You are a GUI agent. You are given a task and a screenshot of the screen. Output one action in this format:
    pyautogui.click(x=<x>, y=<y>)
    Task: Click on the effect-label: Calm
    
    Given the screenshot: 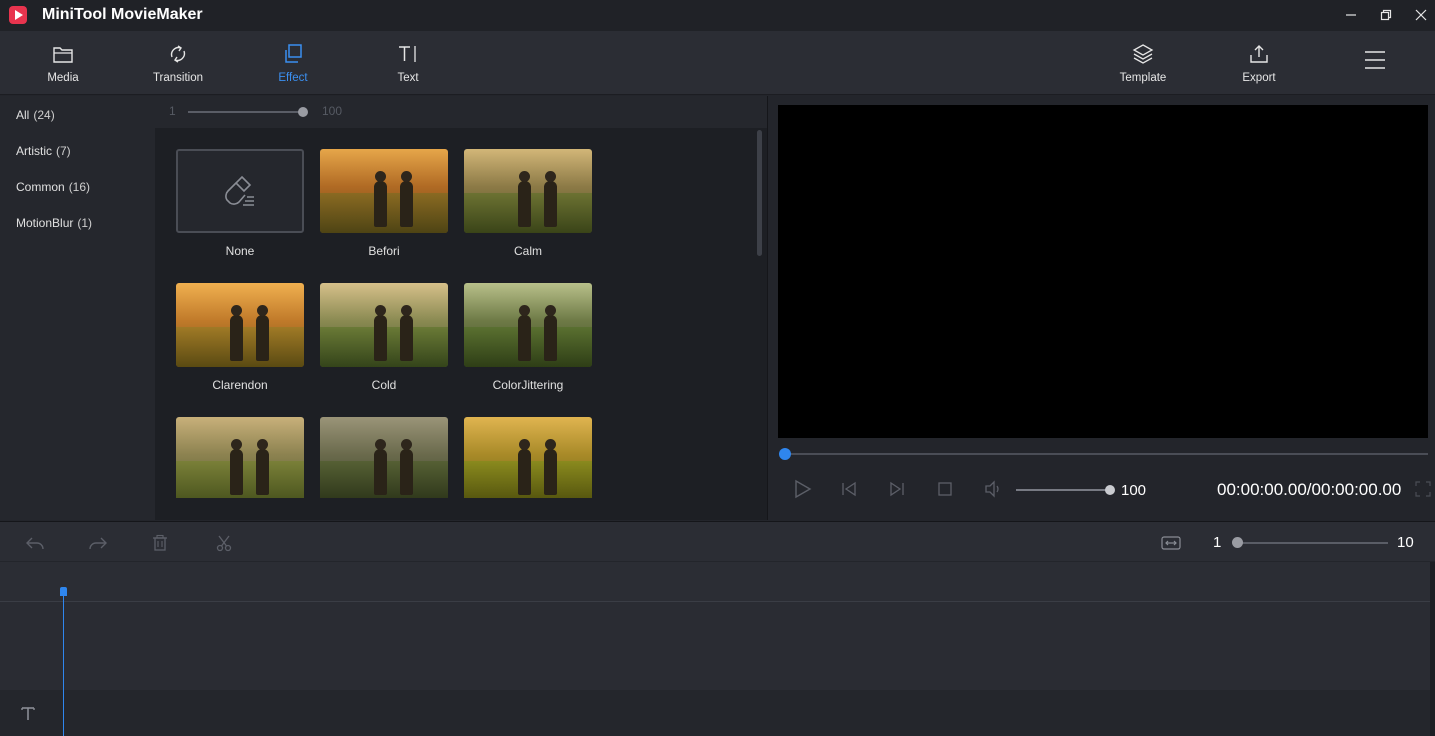 What is the action you would take?
    pyautogui.click(x=527, y=251)
    